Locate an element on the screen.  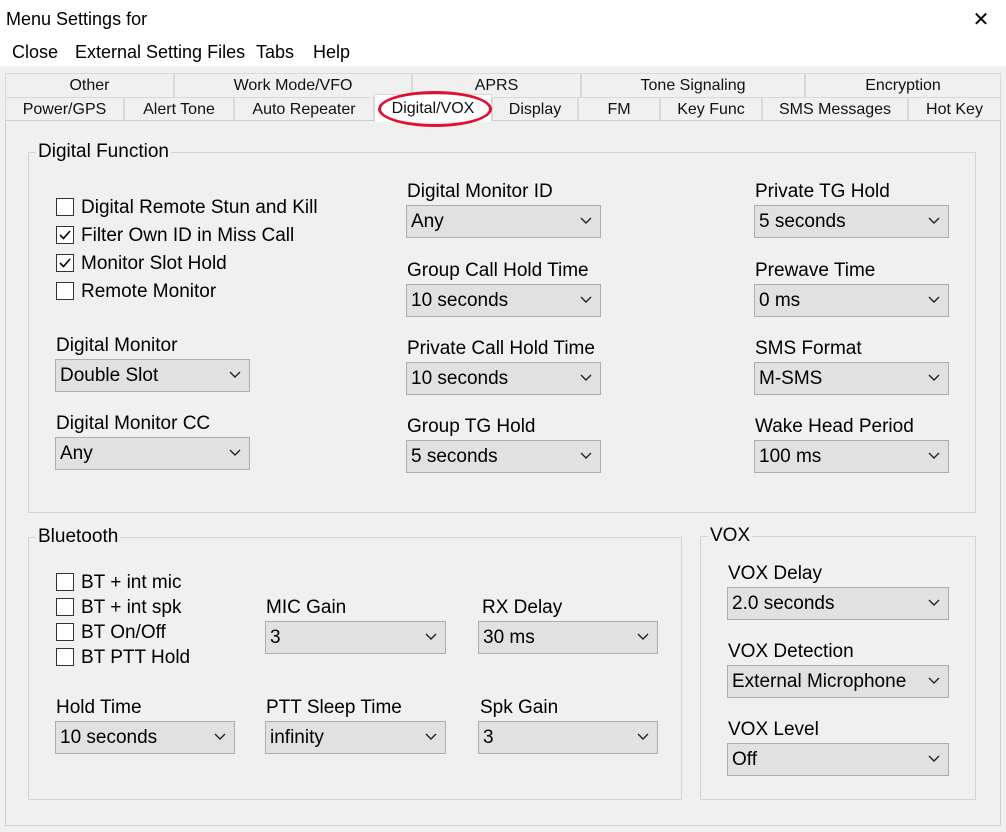
wake-head-period-select: 100 ms is located at coordinates (851, 456).